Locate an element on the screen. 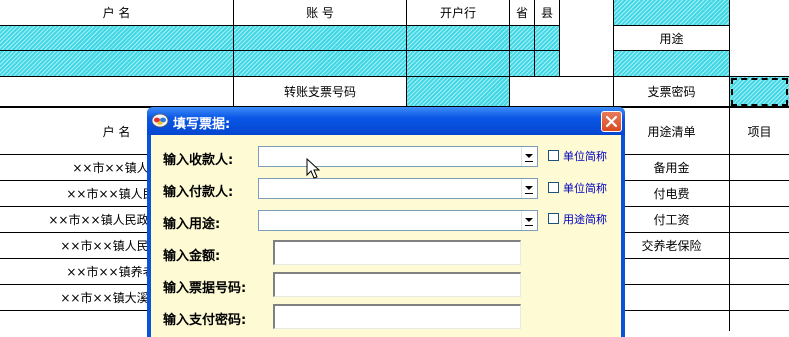 The image size is (789, 337). amount-input is located at coordinates (397, 252).